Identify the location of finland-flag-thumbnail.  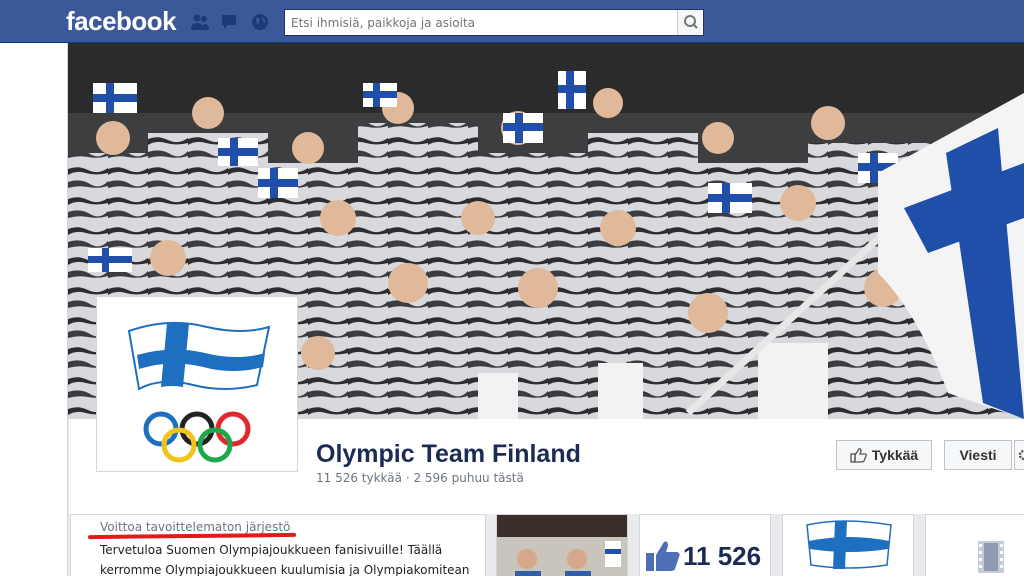
(848, 545).